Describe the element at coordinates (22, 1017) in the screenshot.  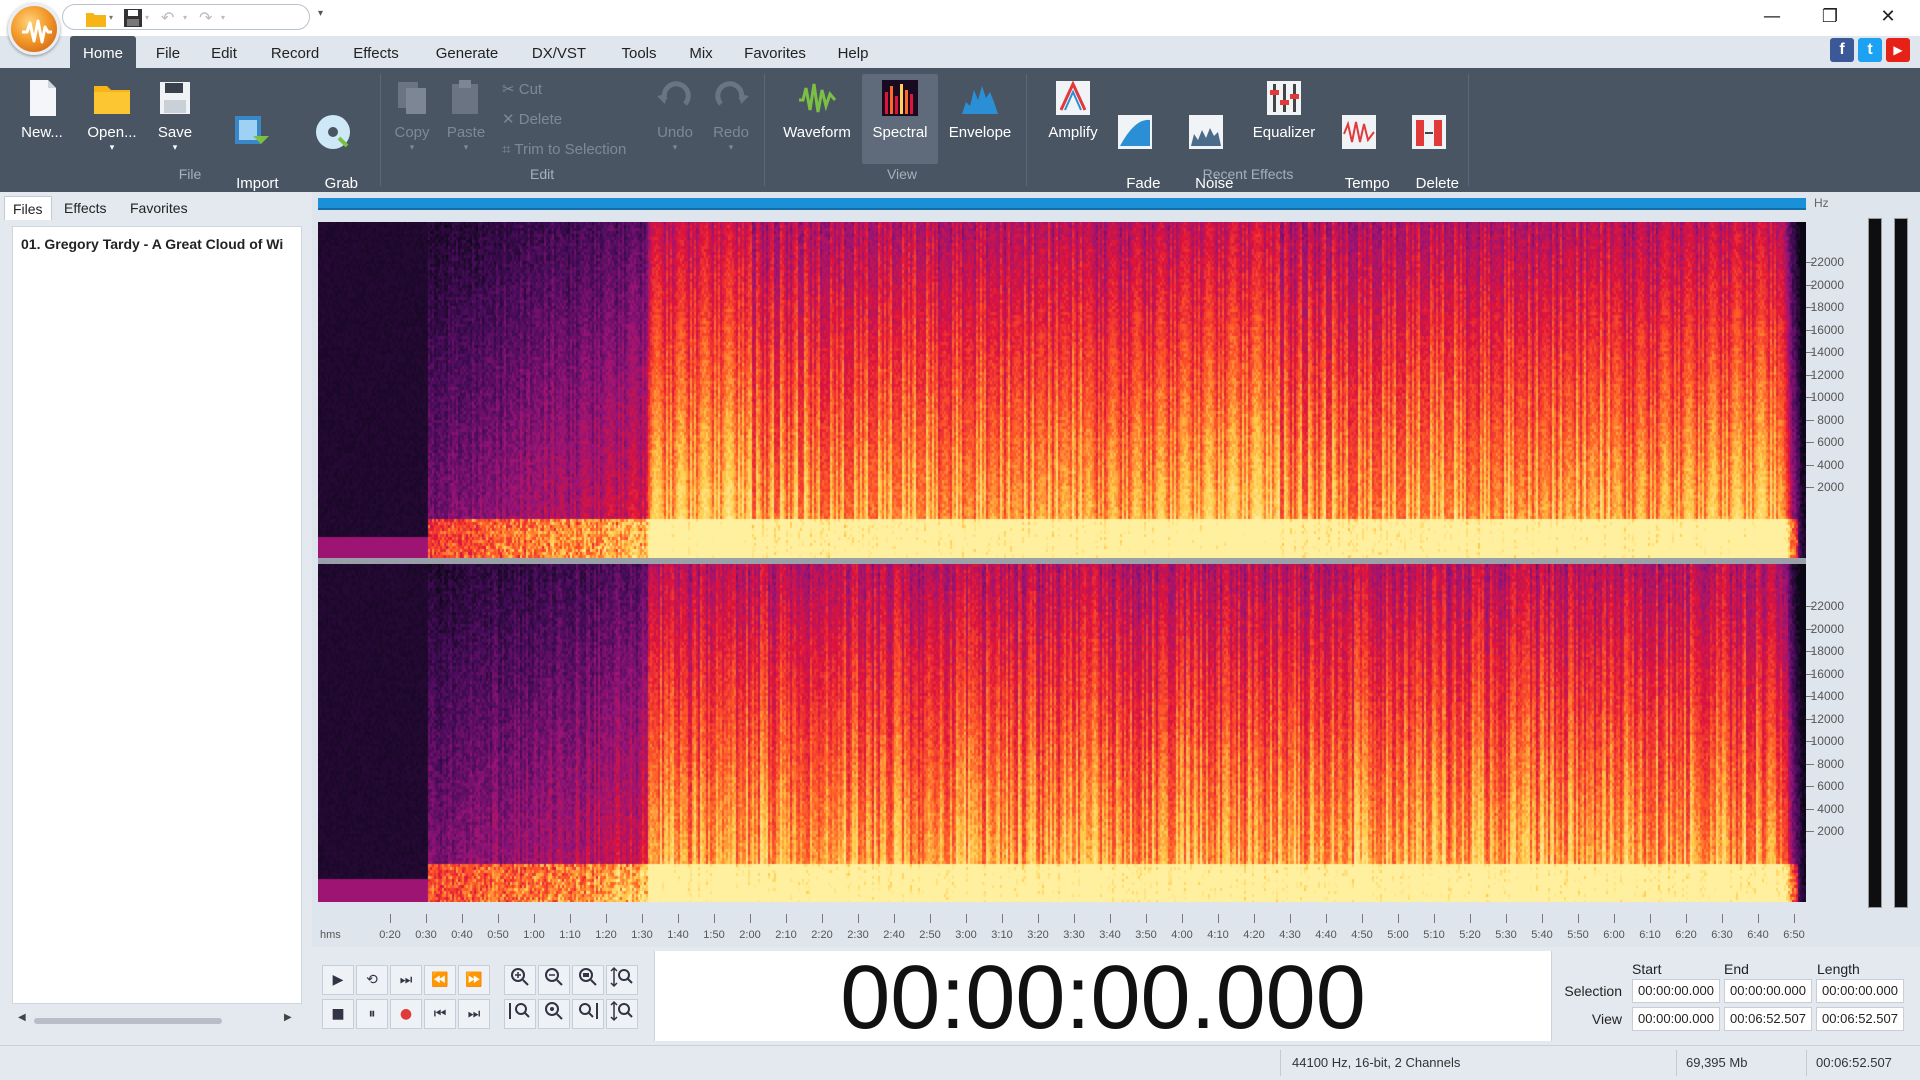
I see `scroll-left-icon: ◀` at that location.